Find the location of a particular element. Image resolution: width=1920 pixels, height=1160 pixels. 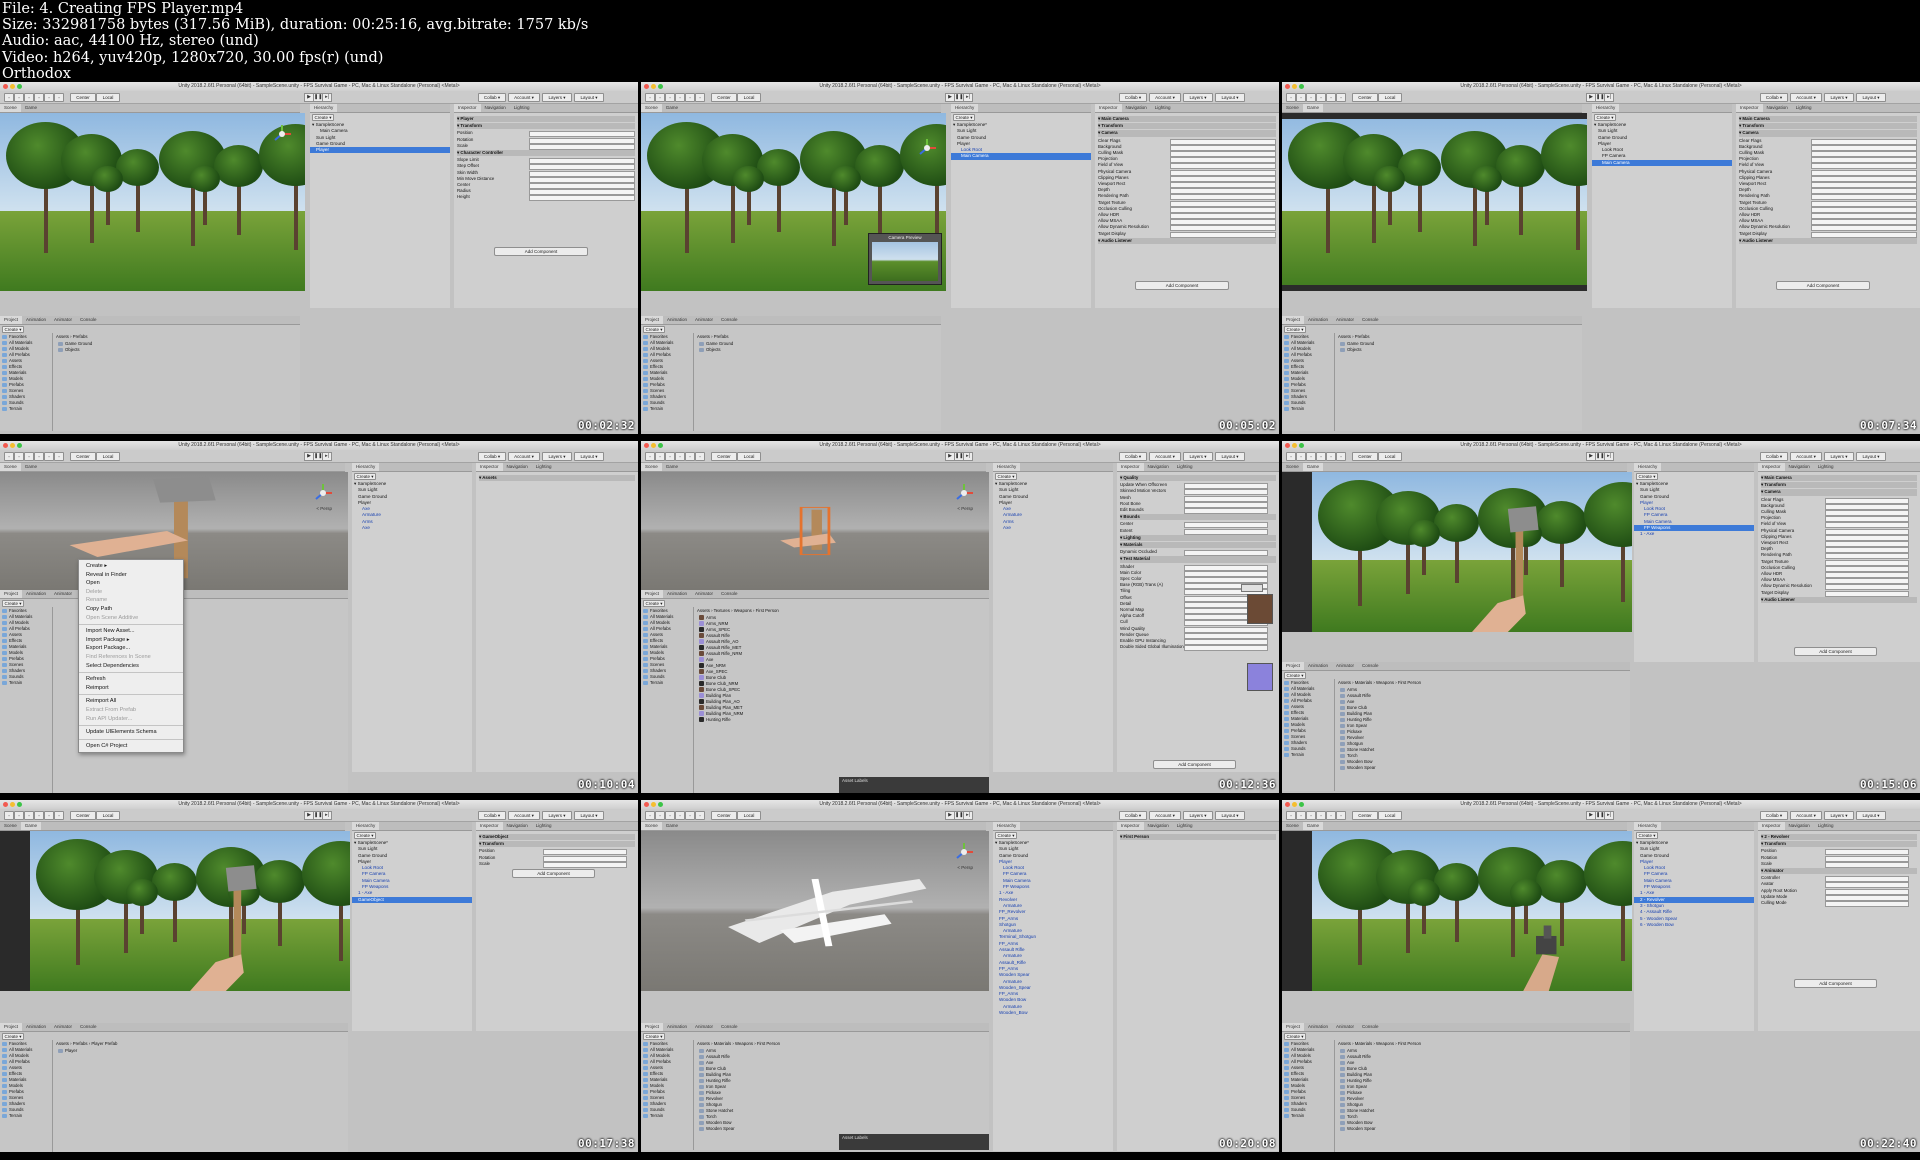

inspector-field: Dynamic Occluded is located at coordinates (1198, 553).